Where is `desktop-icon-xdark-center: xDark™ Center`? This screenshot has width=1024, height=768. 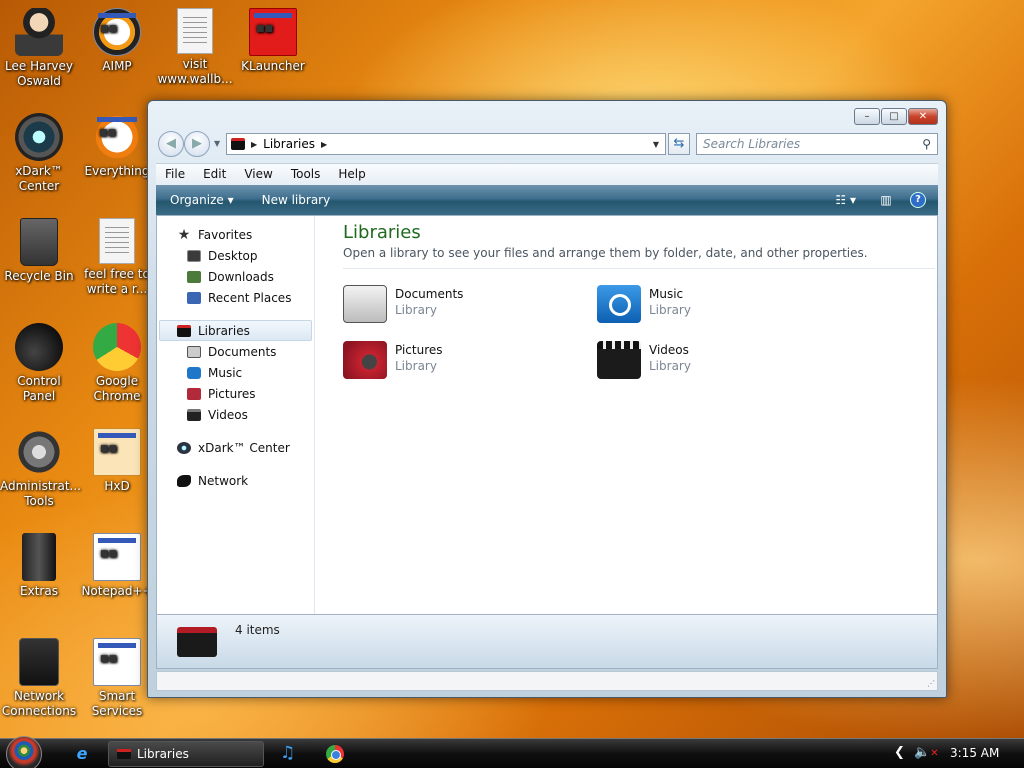
desktop-icon-xdark-center: xDark™ Center is located at coordinates (39, 153).